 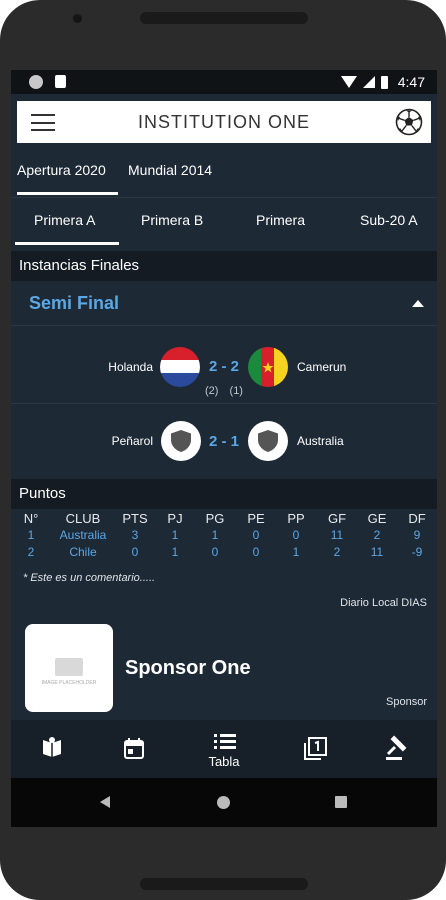 What do you see at coordinates (322, 367) in the screenshot?
I see `away-team: Camerun` at bounding box center [322, 367].